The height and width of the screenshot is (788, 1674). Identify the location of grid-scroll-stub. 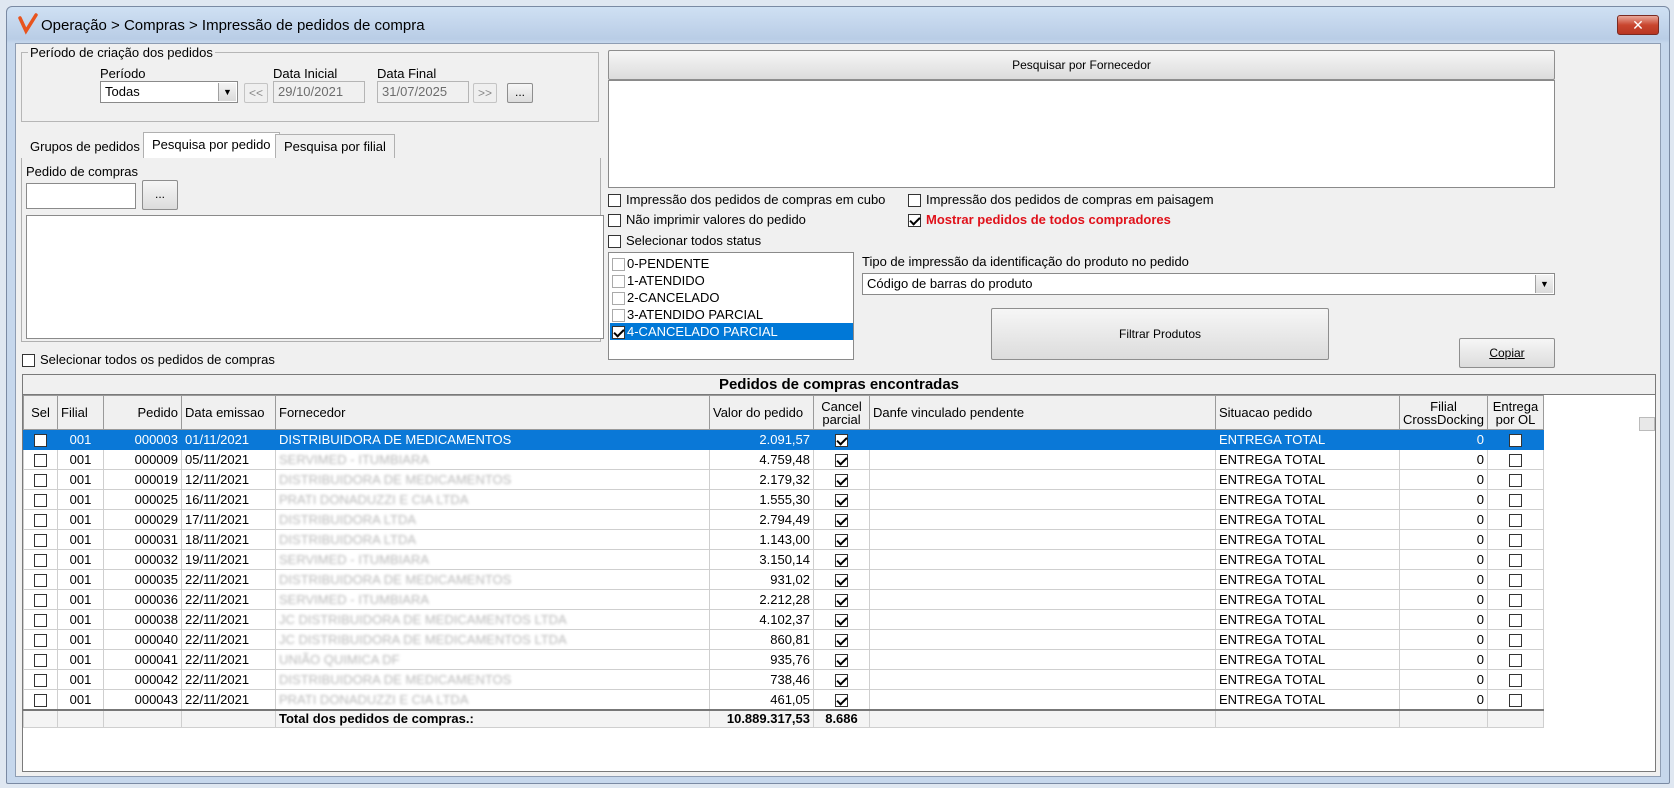
(1647, 424).